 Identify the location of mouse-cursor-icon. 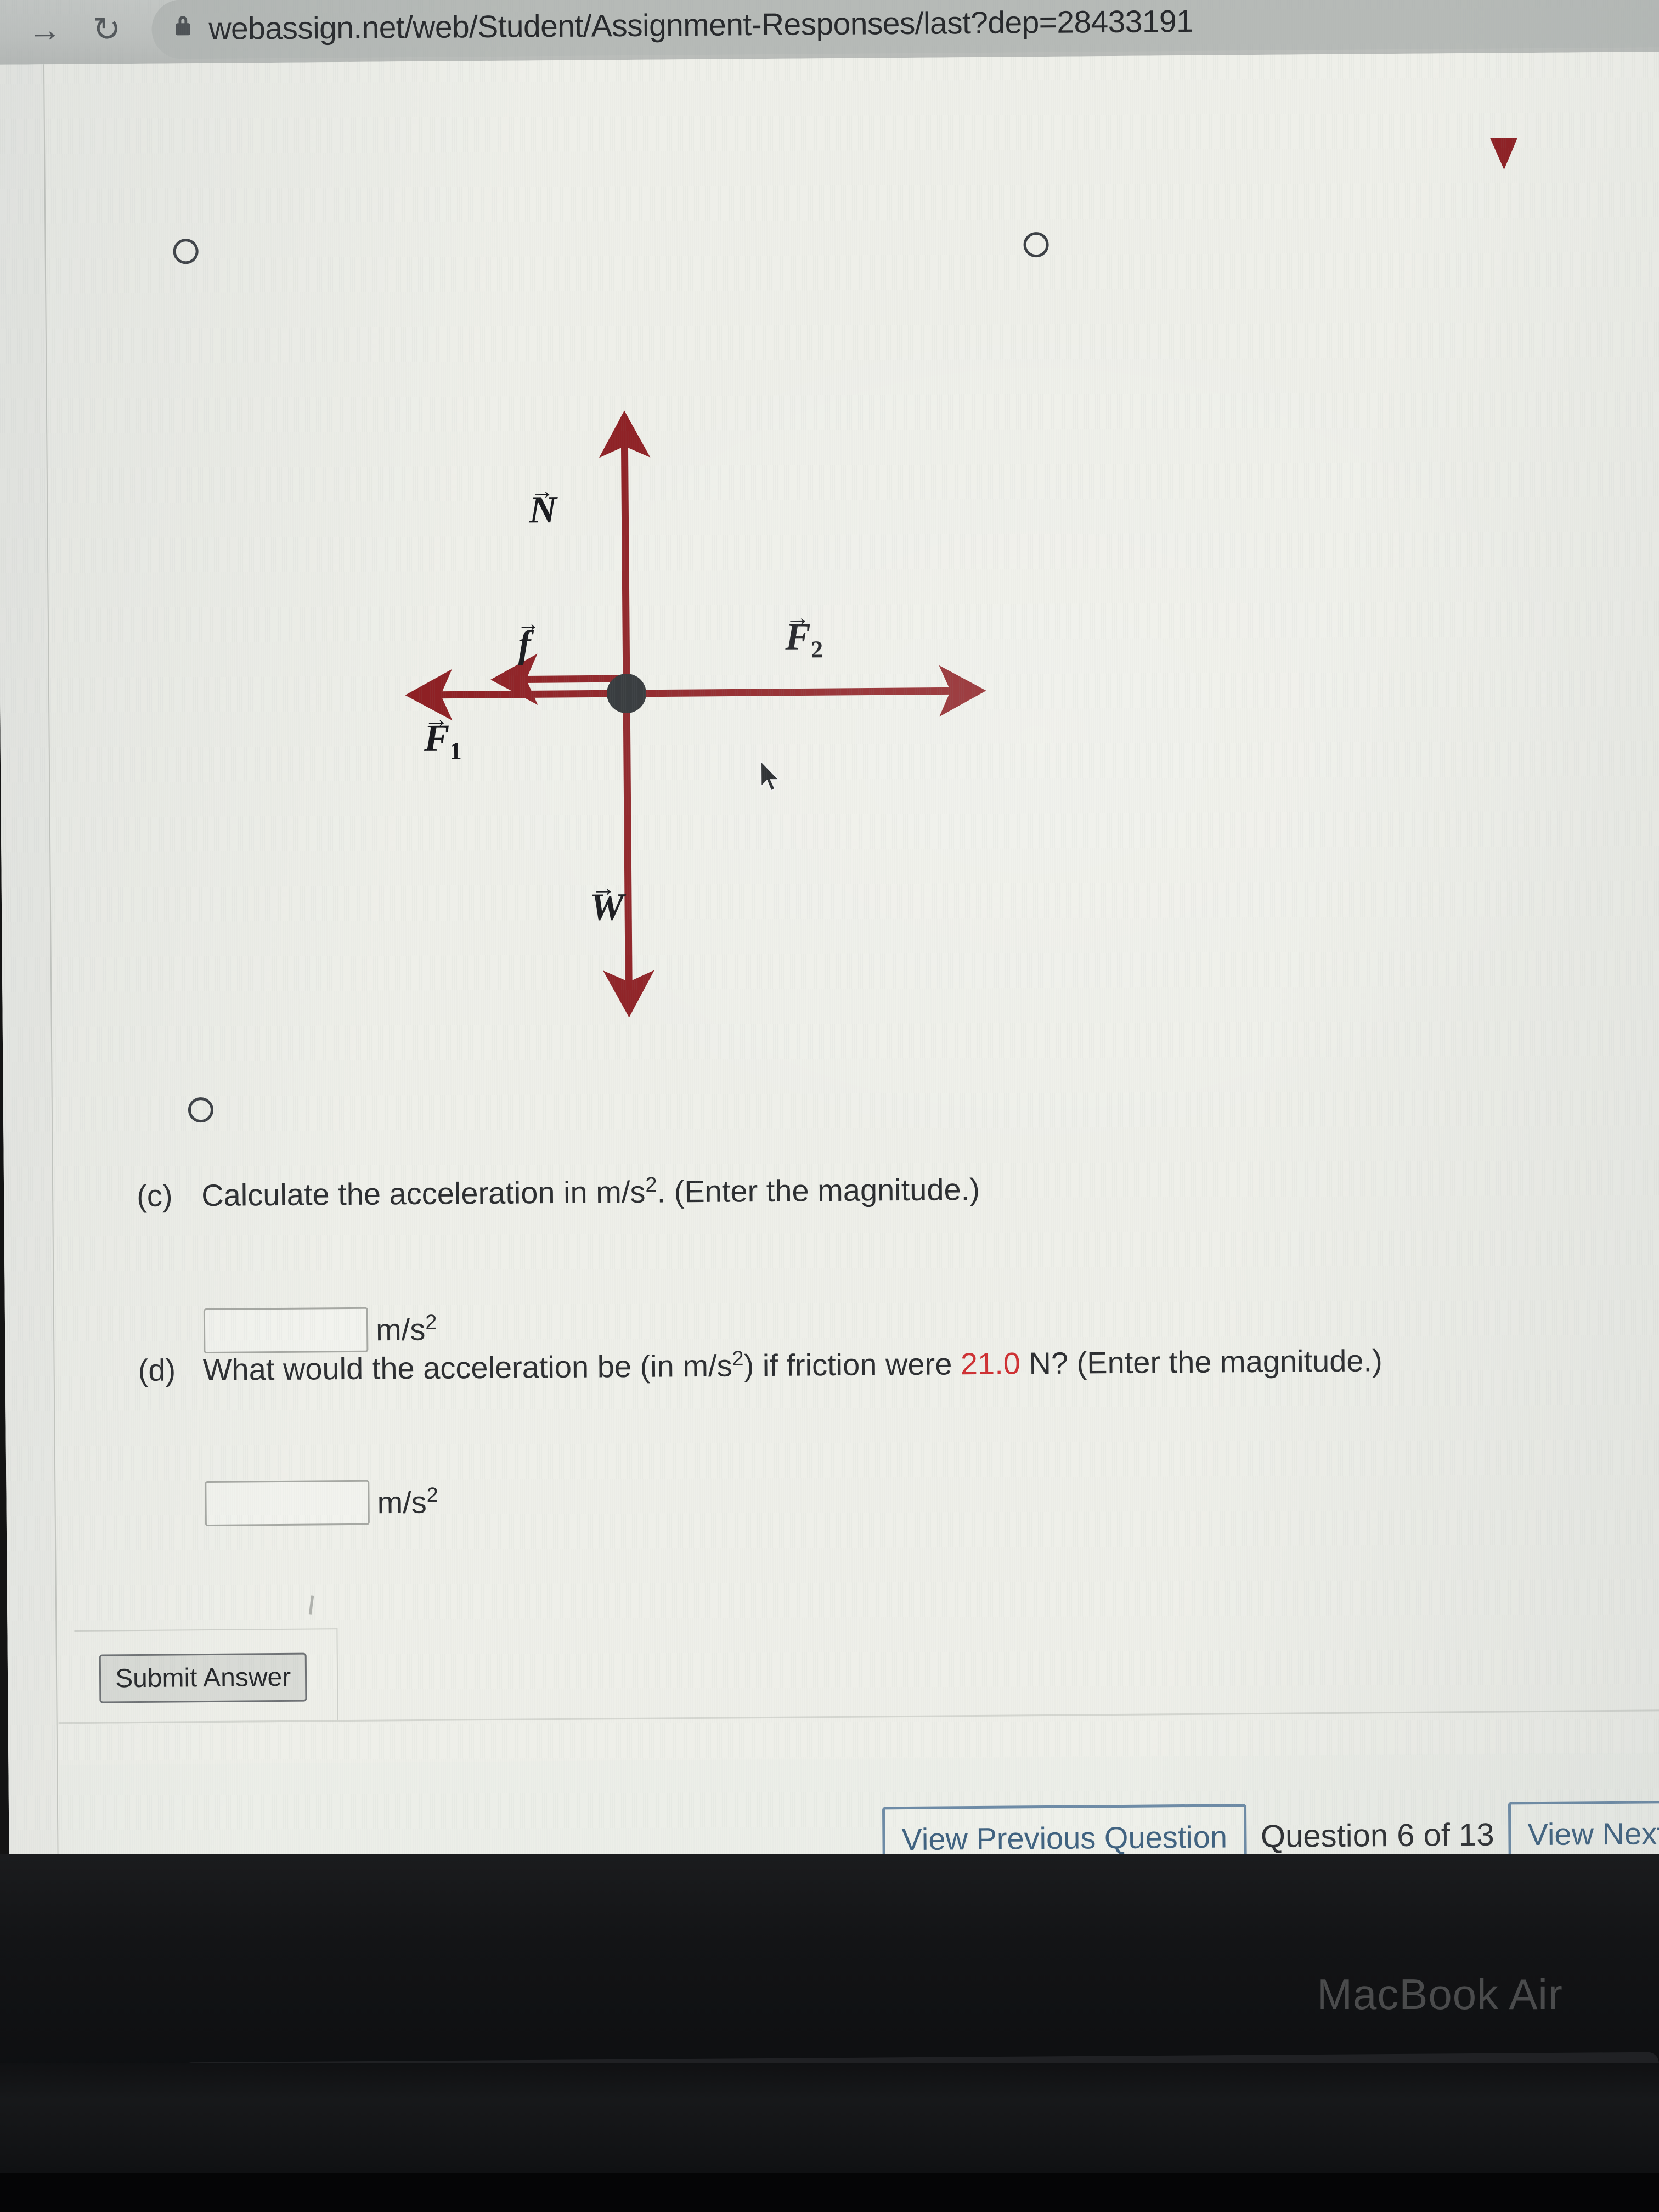
(770, 775).